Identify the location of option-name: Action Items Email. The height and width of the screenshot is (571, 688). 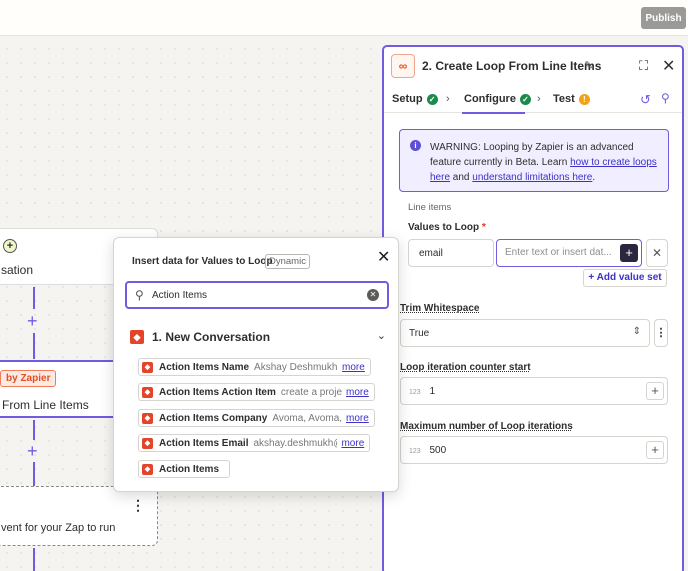
(204, 443).